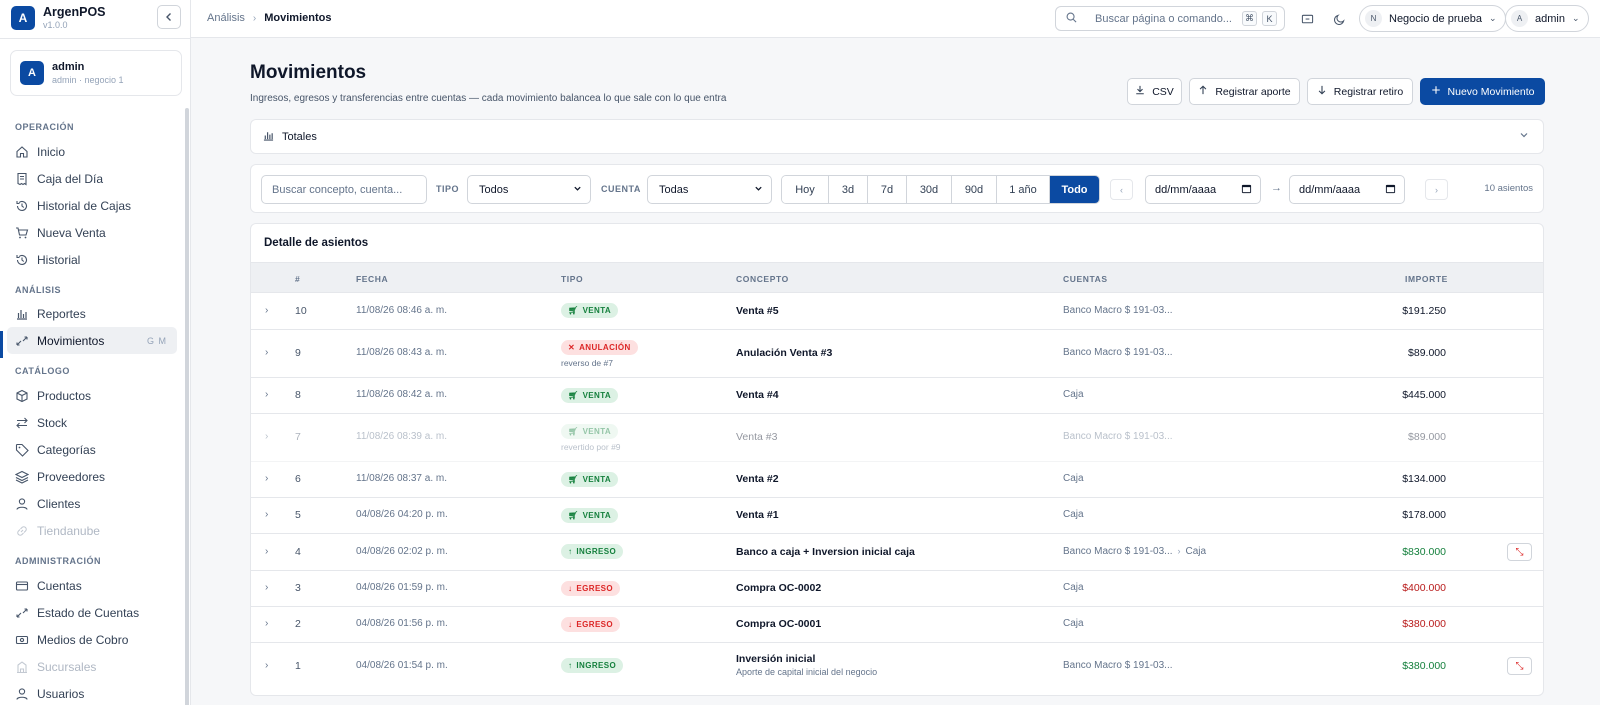  Describe the element at coordinates (897, 136) in the screenshot. I see `totales-panel: Totales` at that location.